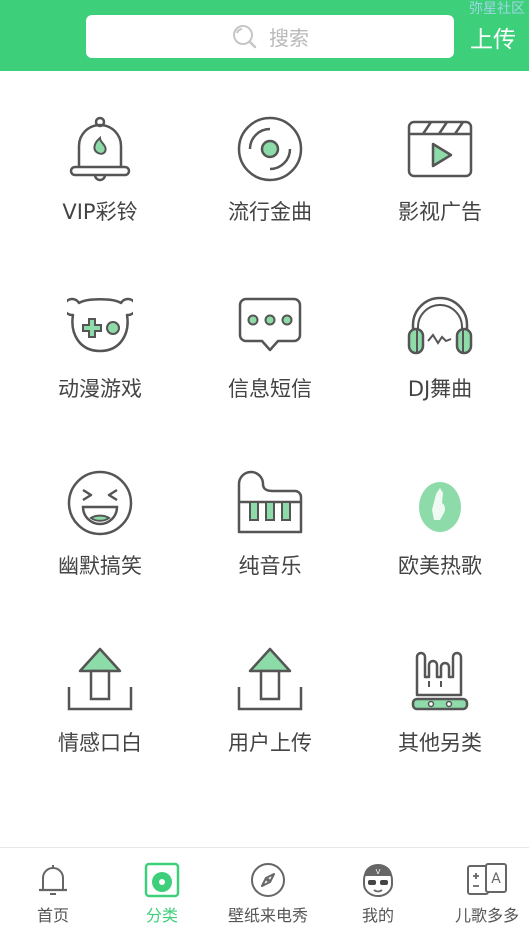  I want to click on category-vip-ringtone: VIP彩铃, so click(100, 171).